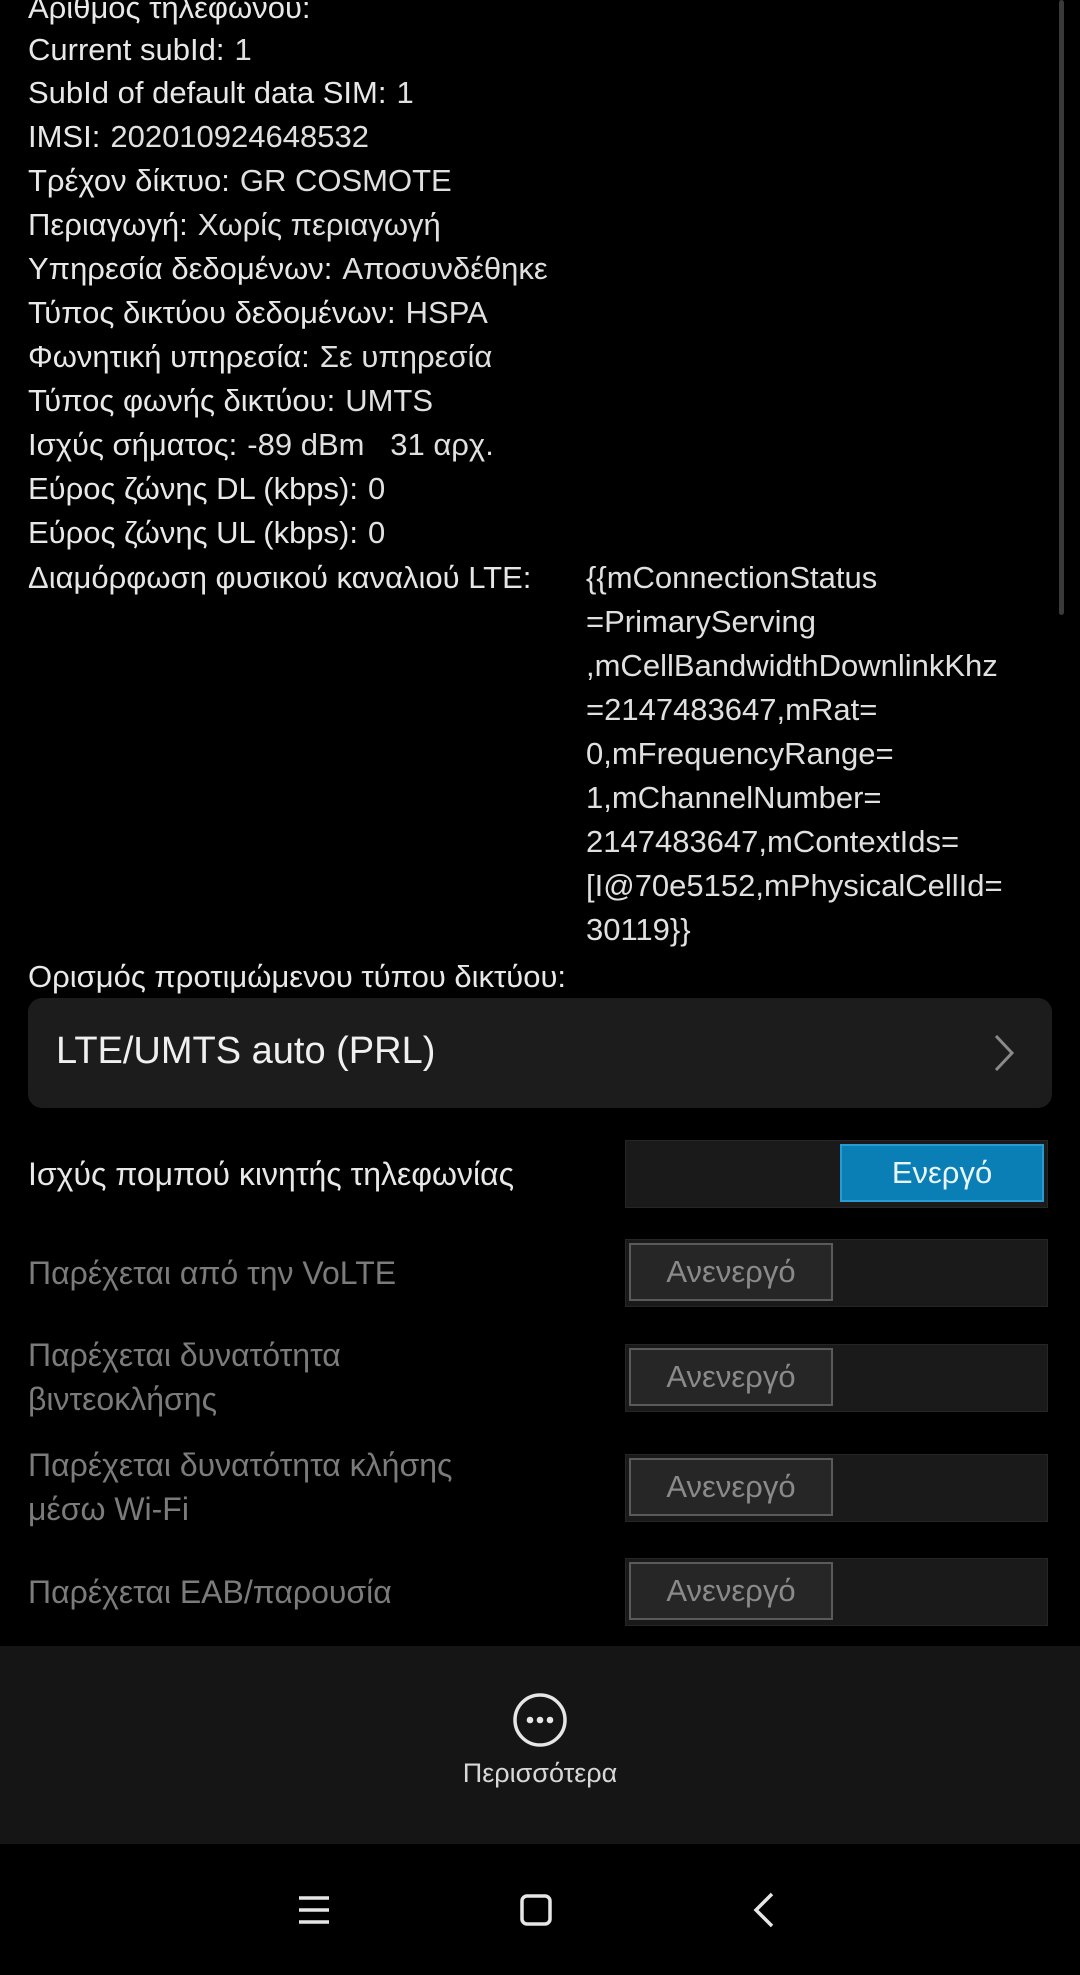 Image resolution: width=1080 pixels, height=1975 pixels. I want to click on info-row-data-network-type: Τύπος δικτύου δεδομένων: HSPA, so click(258, 313).